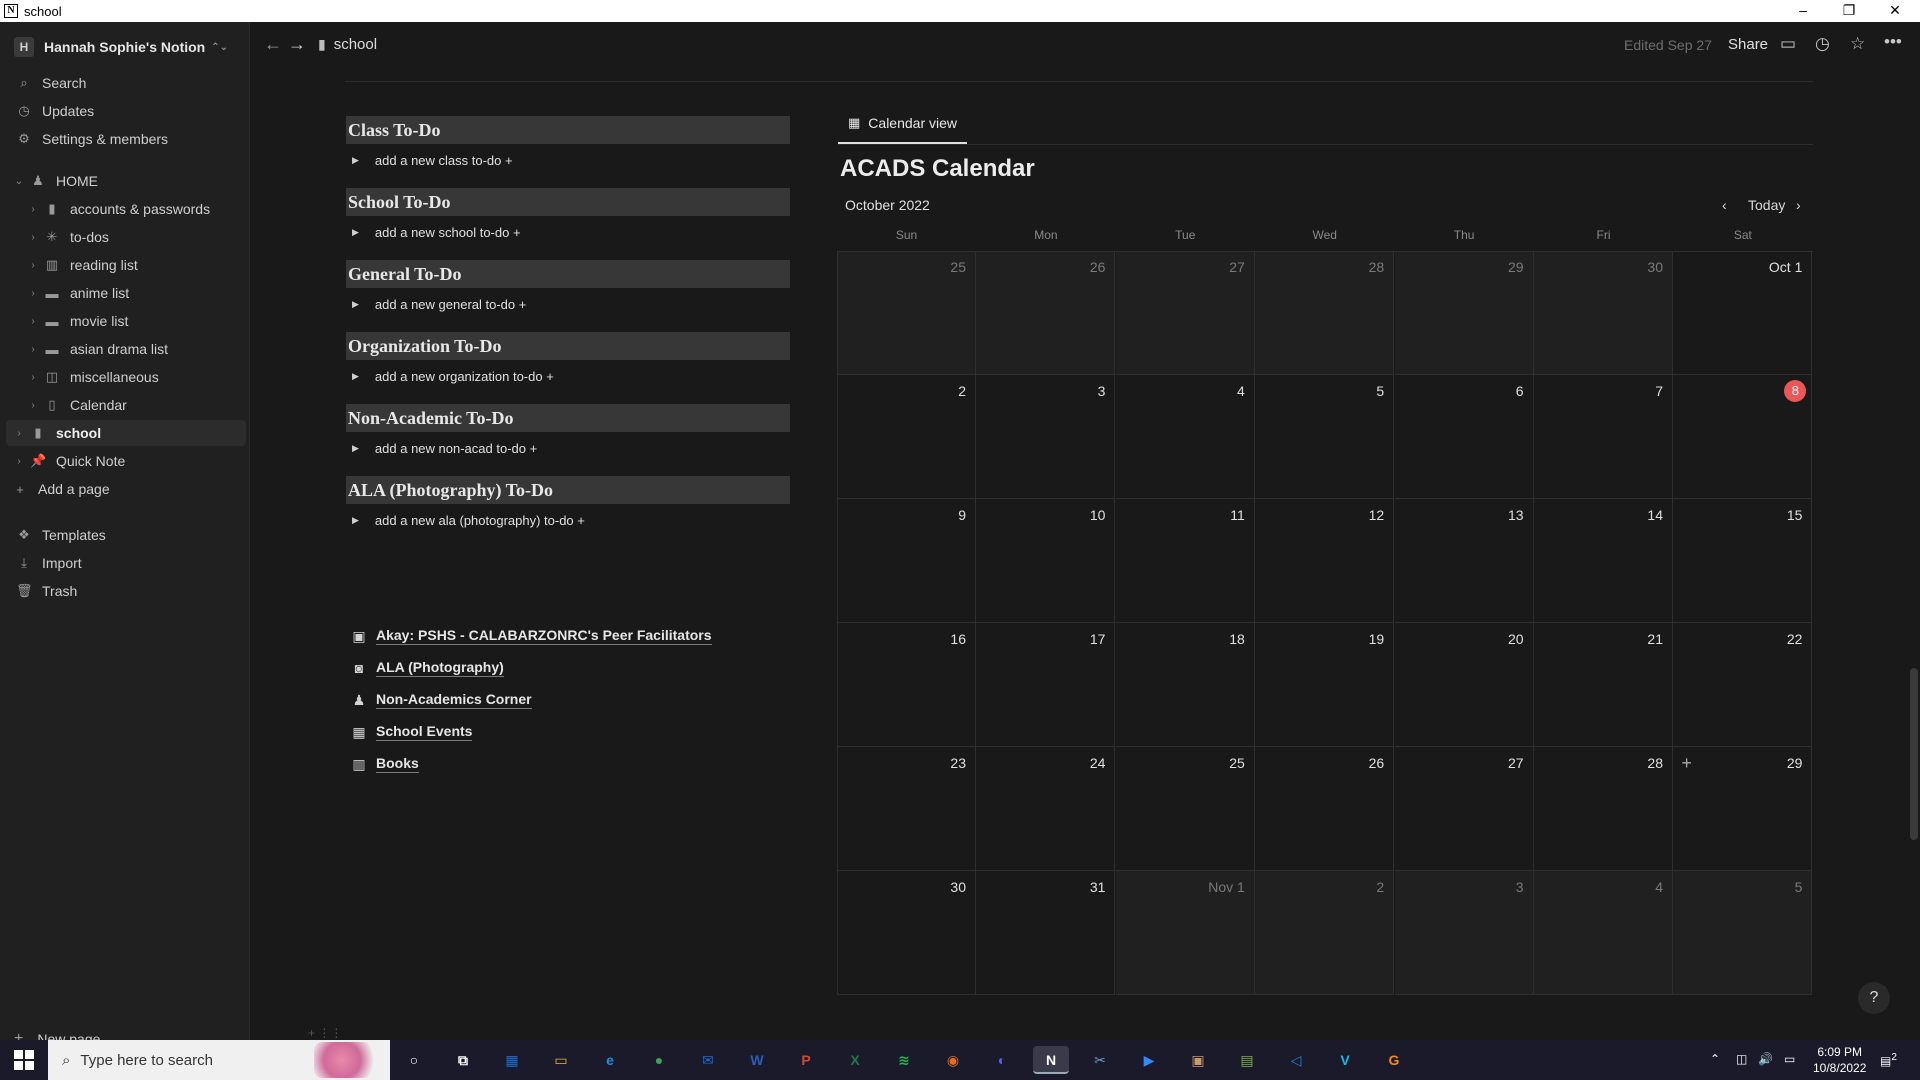  I want to click on calendar-day-cell: 8, so click(1743, 437).